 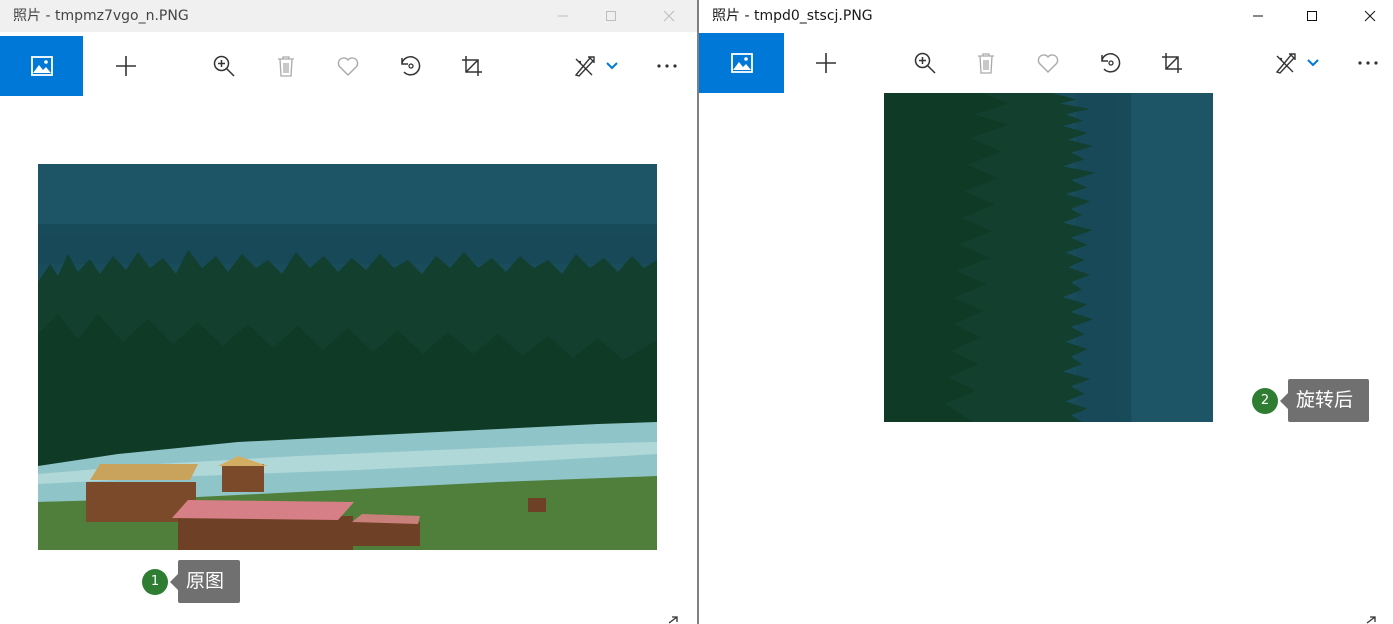 What do you see at coordinates (1265, 400) in the screenshot?
I see `callout-badge: 2` at bounding box center [1265, 400].